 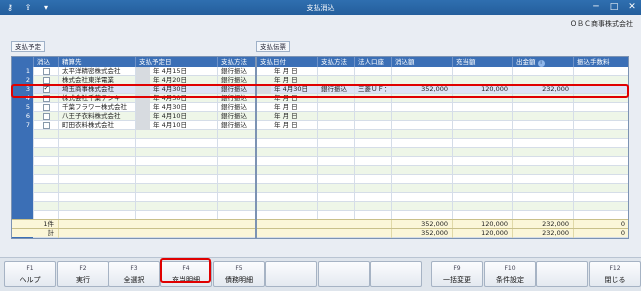 I want to click on table-row: 5 千葉フラワー株式会社 年 4月30日 銀行振込, so click(x=133, y=107).